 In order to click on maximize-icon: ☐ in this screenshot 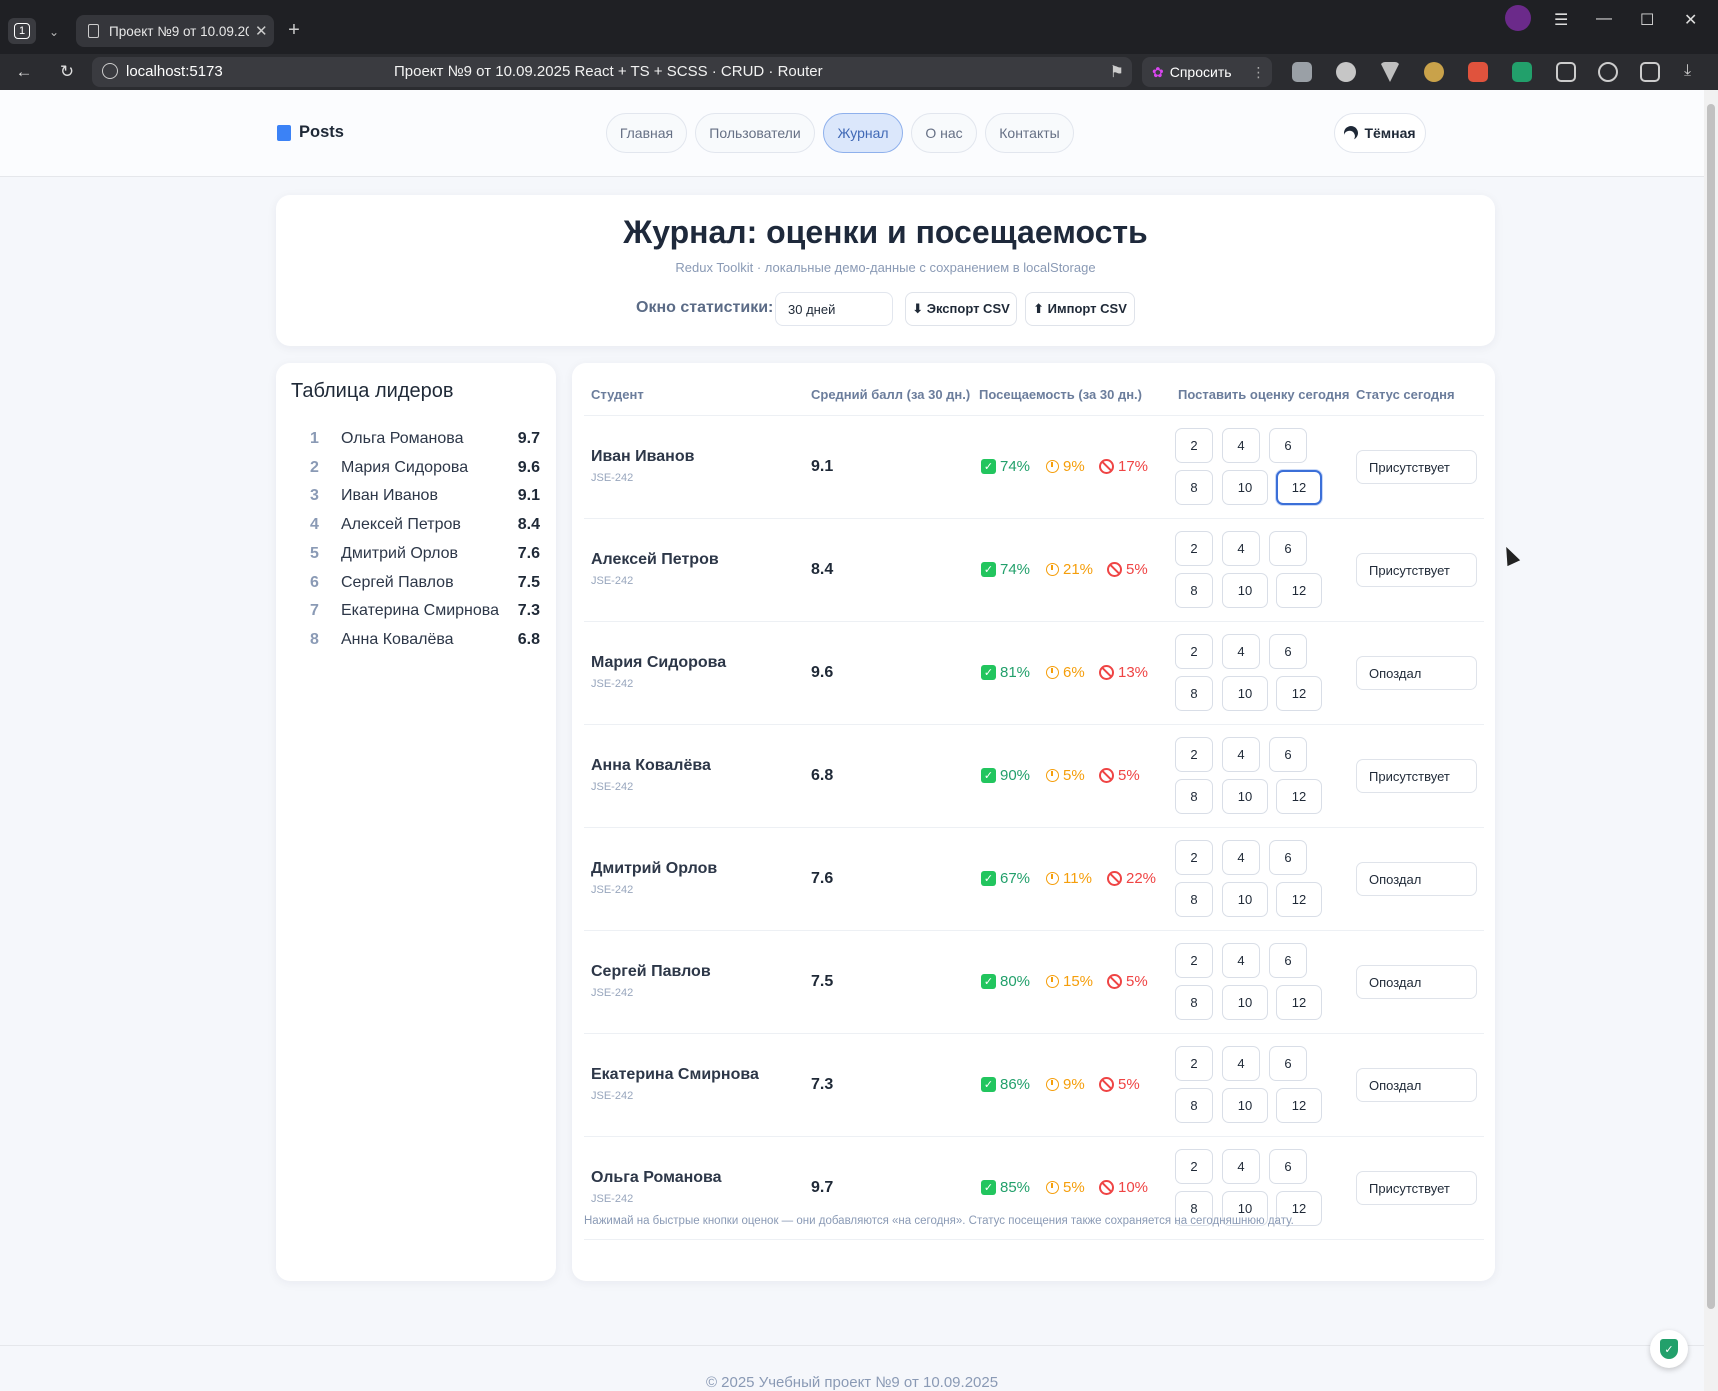, I will do `click(1647, 20)`.